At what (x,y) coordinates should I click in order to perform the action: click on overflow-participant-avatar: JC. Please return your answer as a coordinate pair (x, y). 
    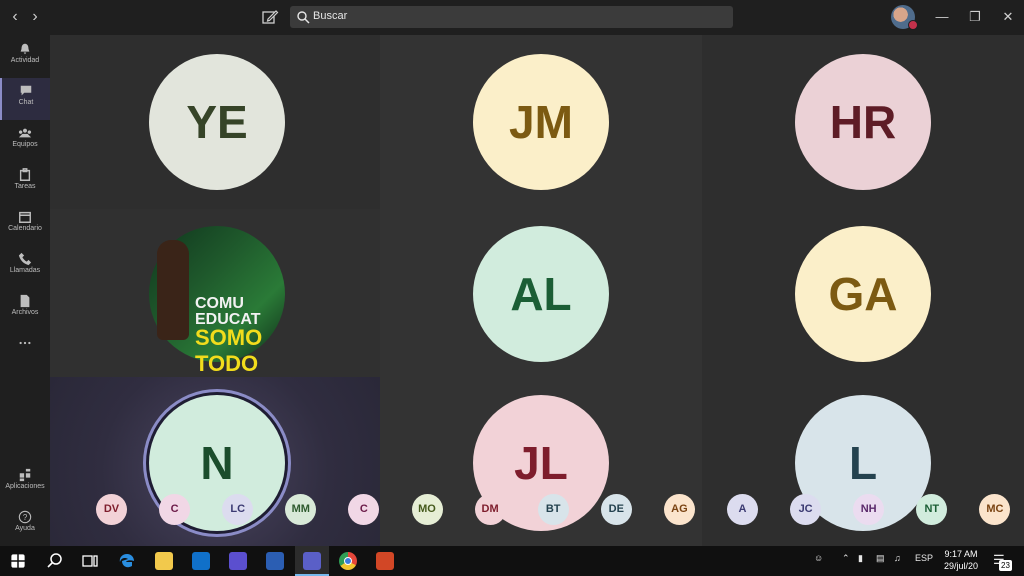
    Looking at the image, I should click on (806, 509).